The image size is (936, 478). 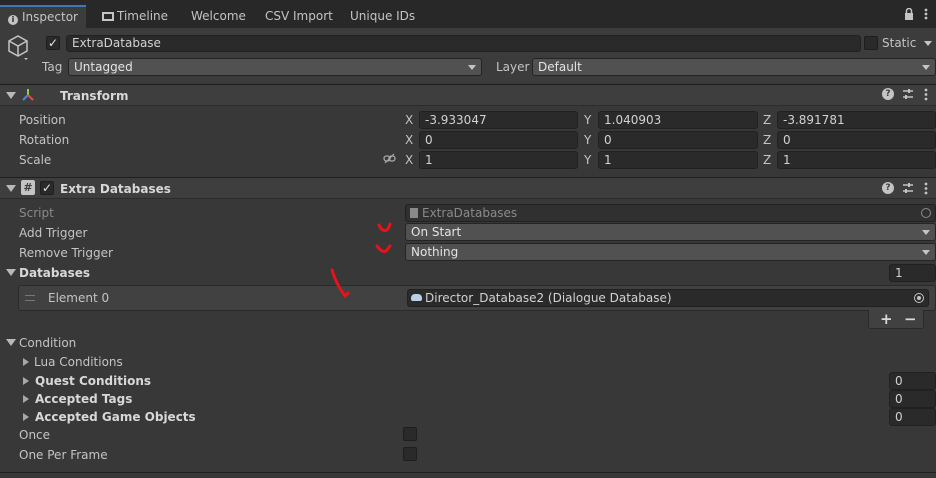 What do you see at coordinates (856, 160) in the screenshot?
I see `scale-z-input: 1` at bounding box center [856, 160].